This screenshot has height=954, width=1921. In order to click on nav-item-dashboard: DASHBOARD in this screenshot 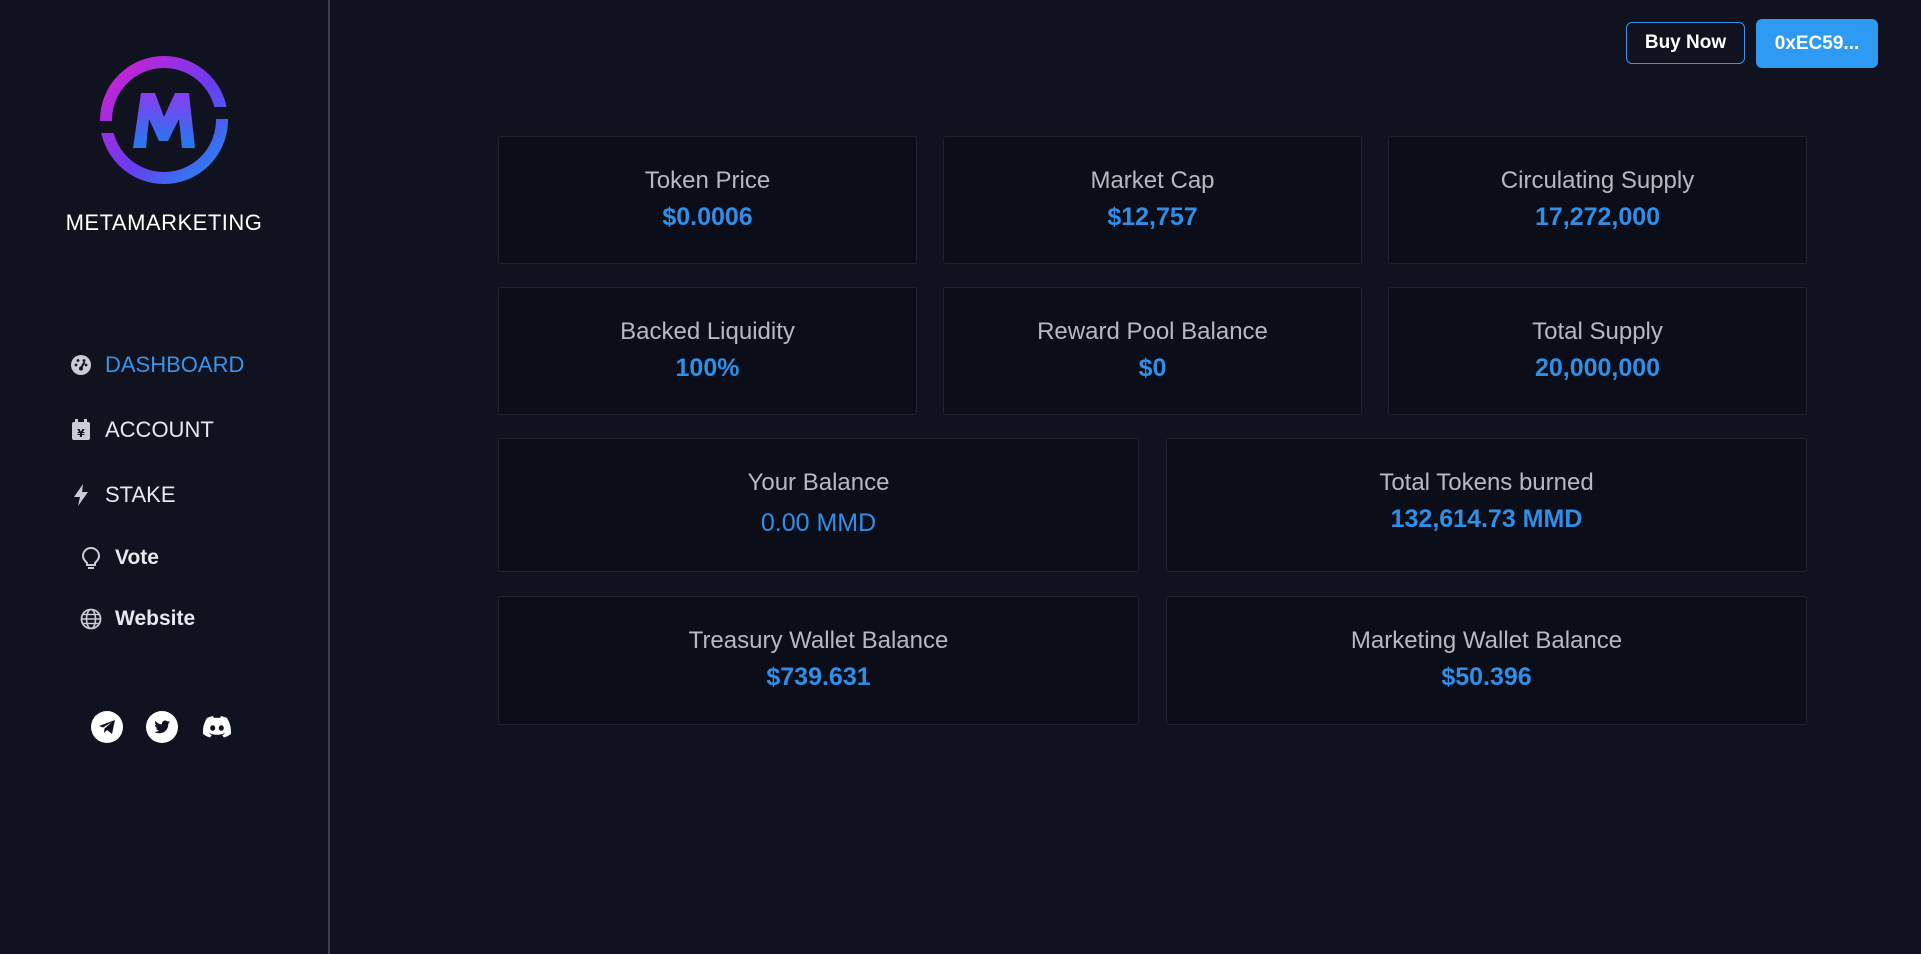, I will do `click(157, 365)`.